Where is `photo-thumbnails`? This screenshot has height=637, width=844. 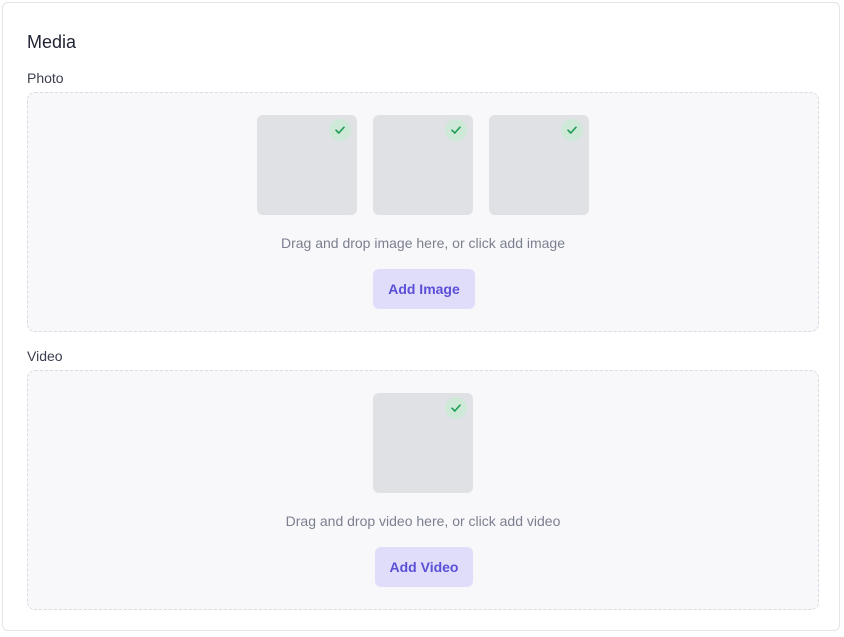
photo-thumbnails is located at coordinates (423, 165).